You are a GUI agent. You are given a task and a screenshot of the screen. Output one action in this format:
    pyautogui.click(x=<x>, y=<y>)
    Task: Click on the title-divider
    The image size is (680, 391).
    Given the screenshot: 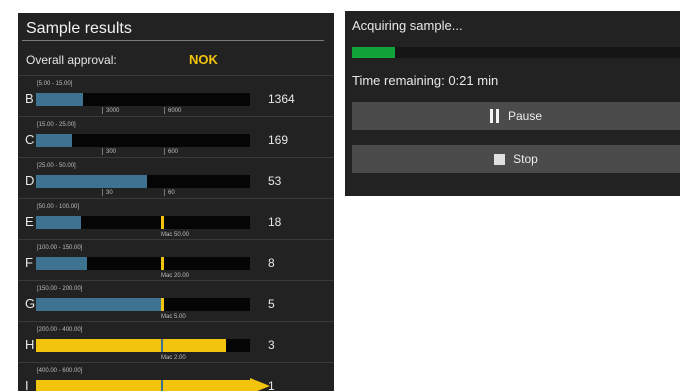 What is the action you would take?
    pyautogui.click(x=173, y=40)
    